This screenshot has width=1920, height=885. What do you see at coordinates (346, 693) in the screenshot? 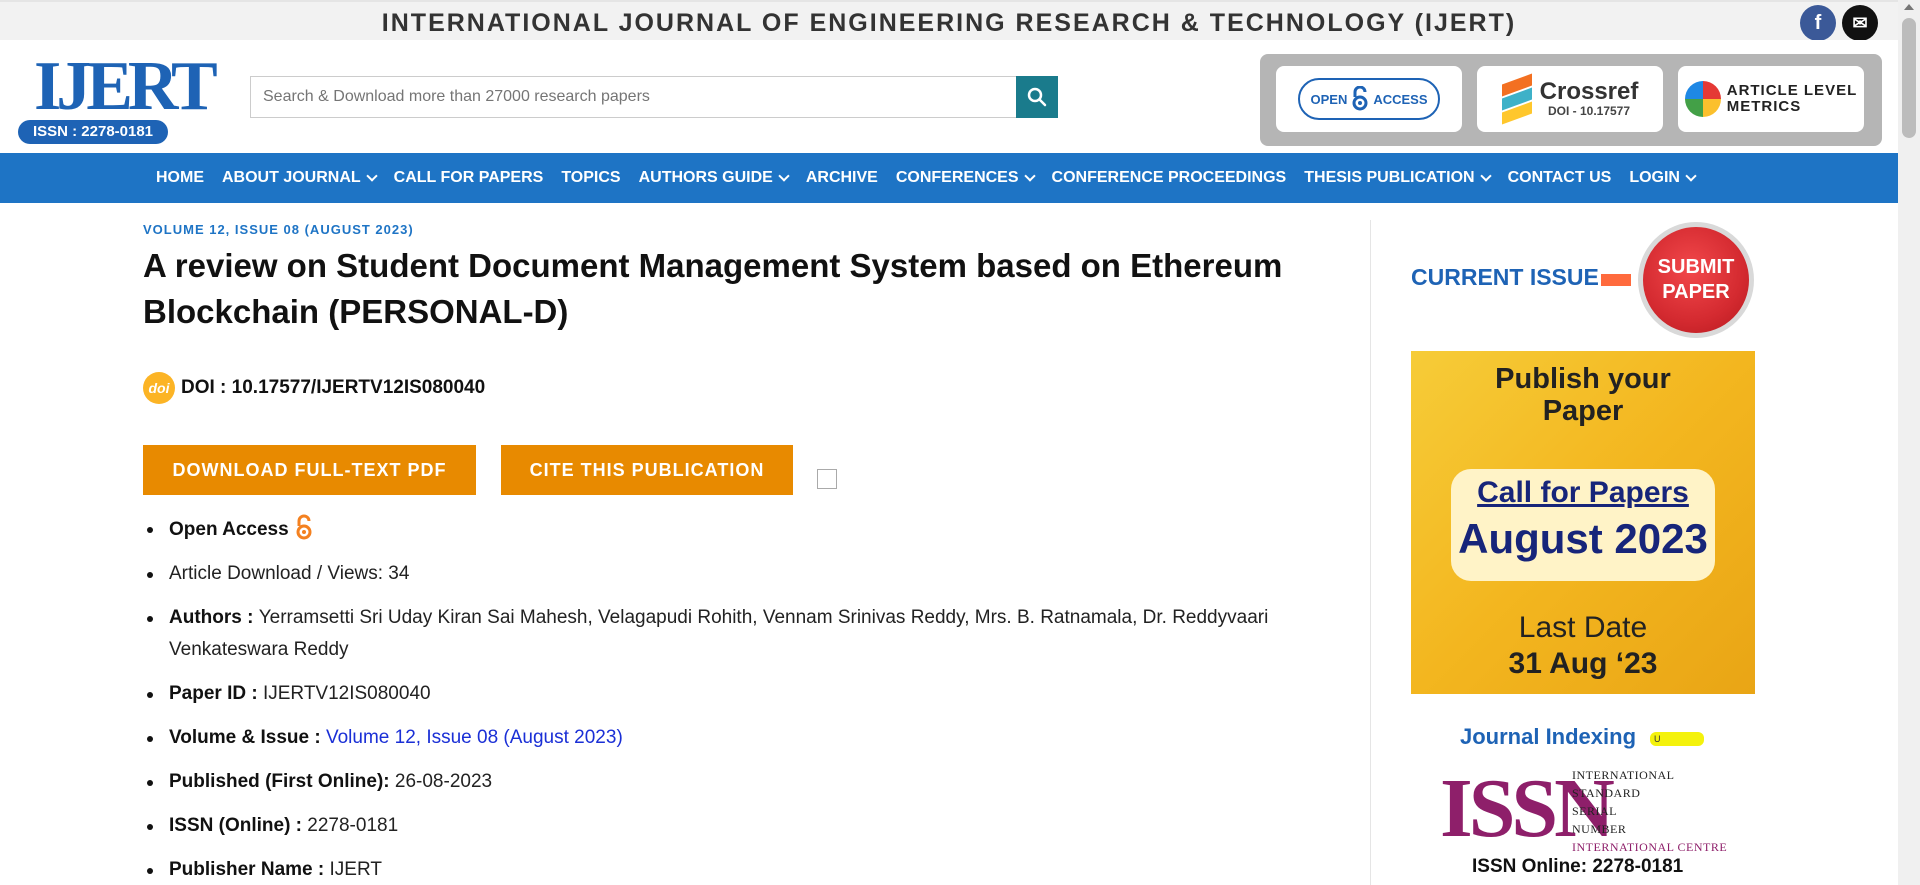
I see `paper-id: IJERTV12IS080040` at bounding box center [346, 693].